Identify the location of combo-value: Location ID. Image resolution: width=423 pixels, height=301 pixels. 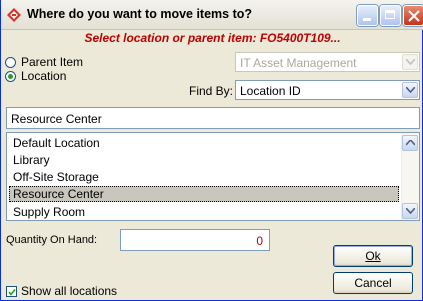
(270, 91).